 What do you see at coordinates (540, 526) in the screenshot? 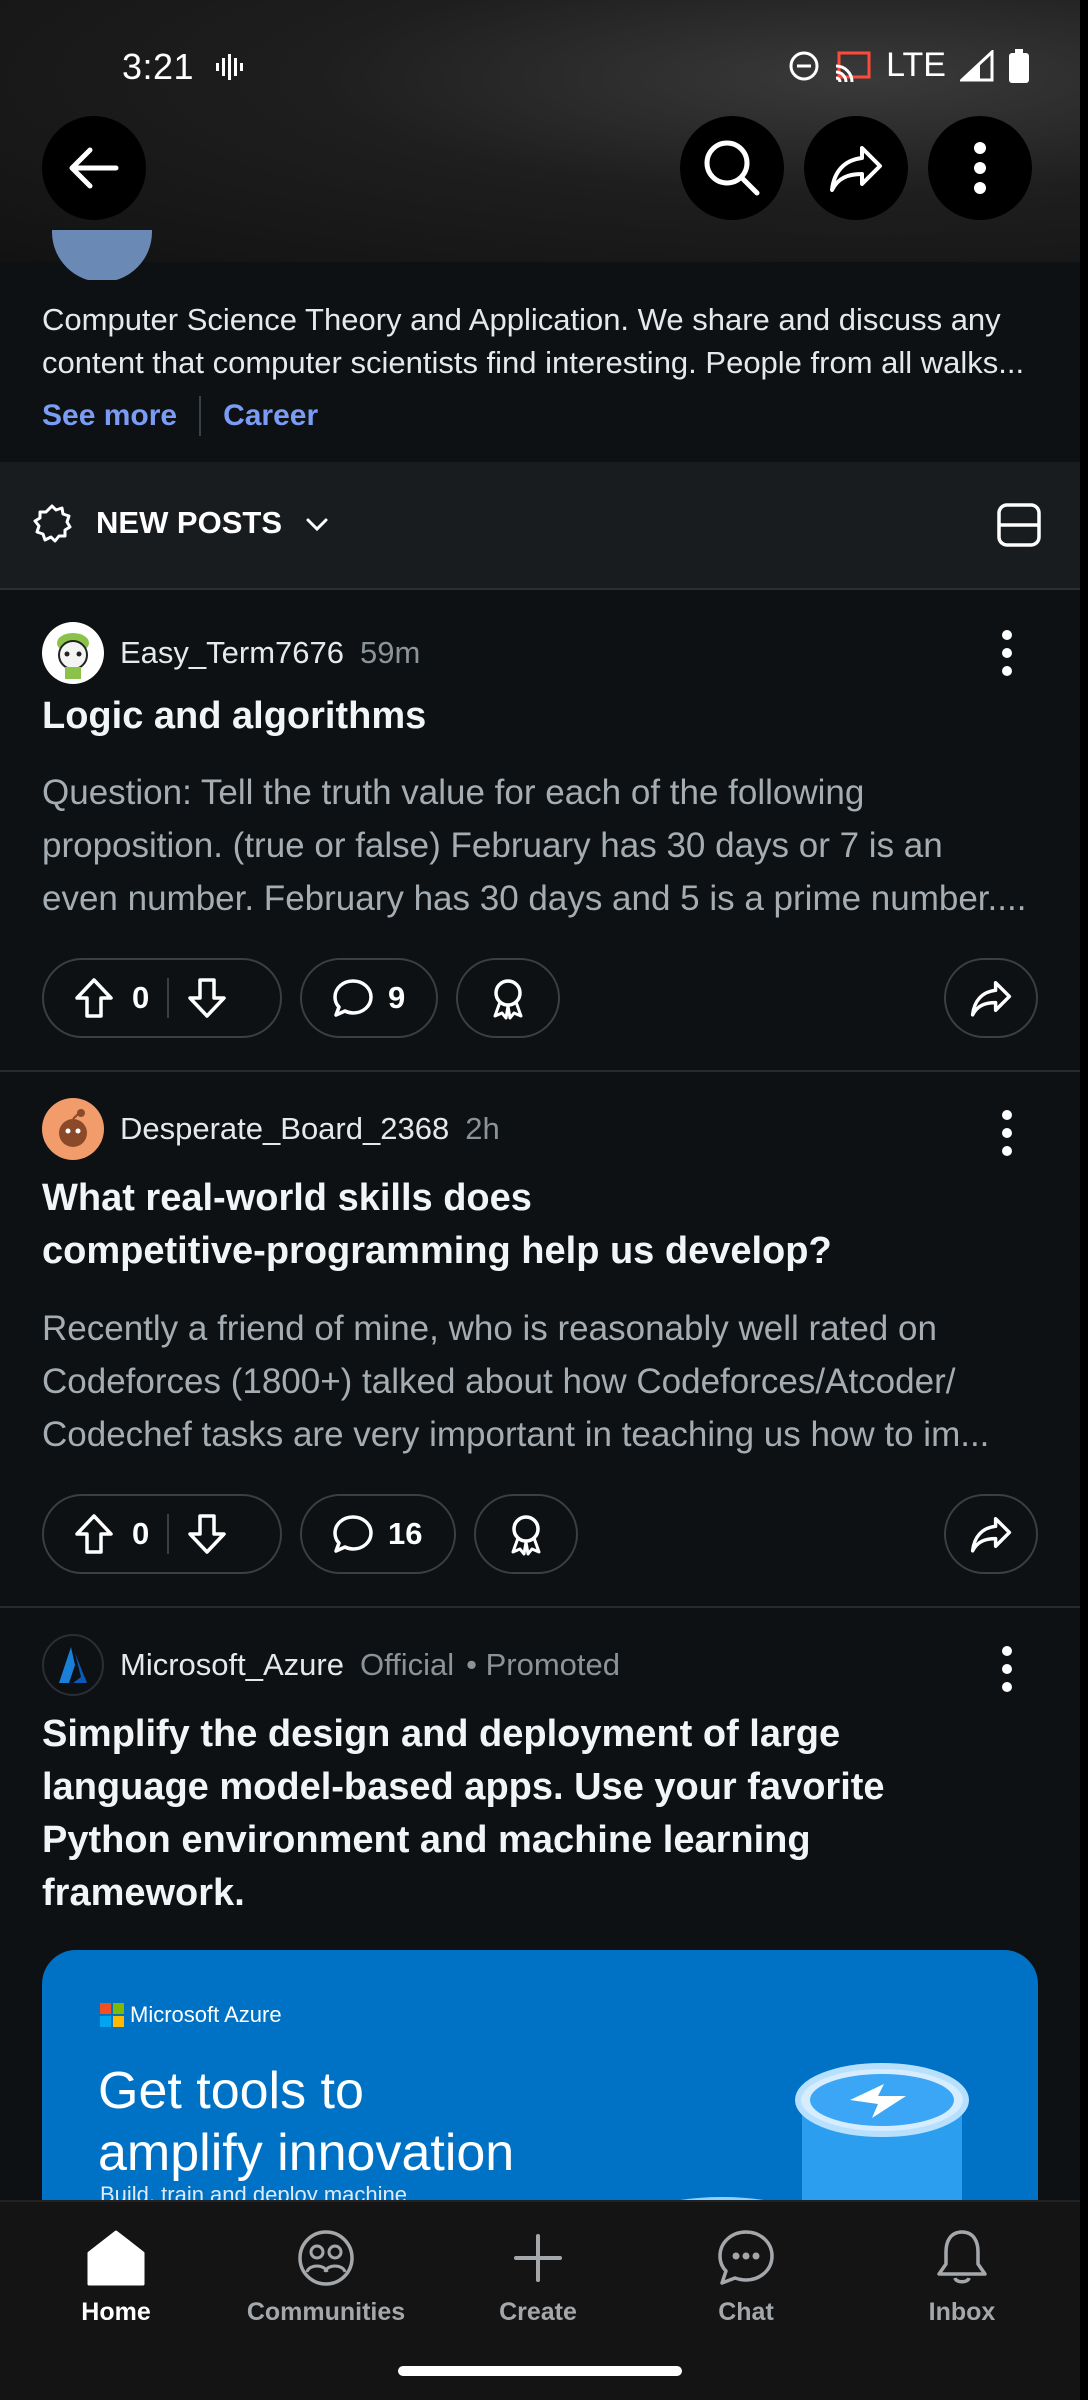
I see `sort-bar: NEW POSTS` at bounding box center [540, 526].